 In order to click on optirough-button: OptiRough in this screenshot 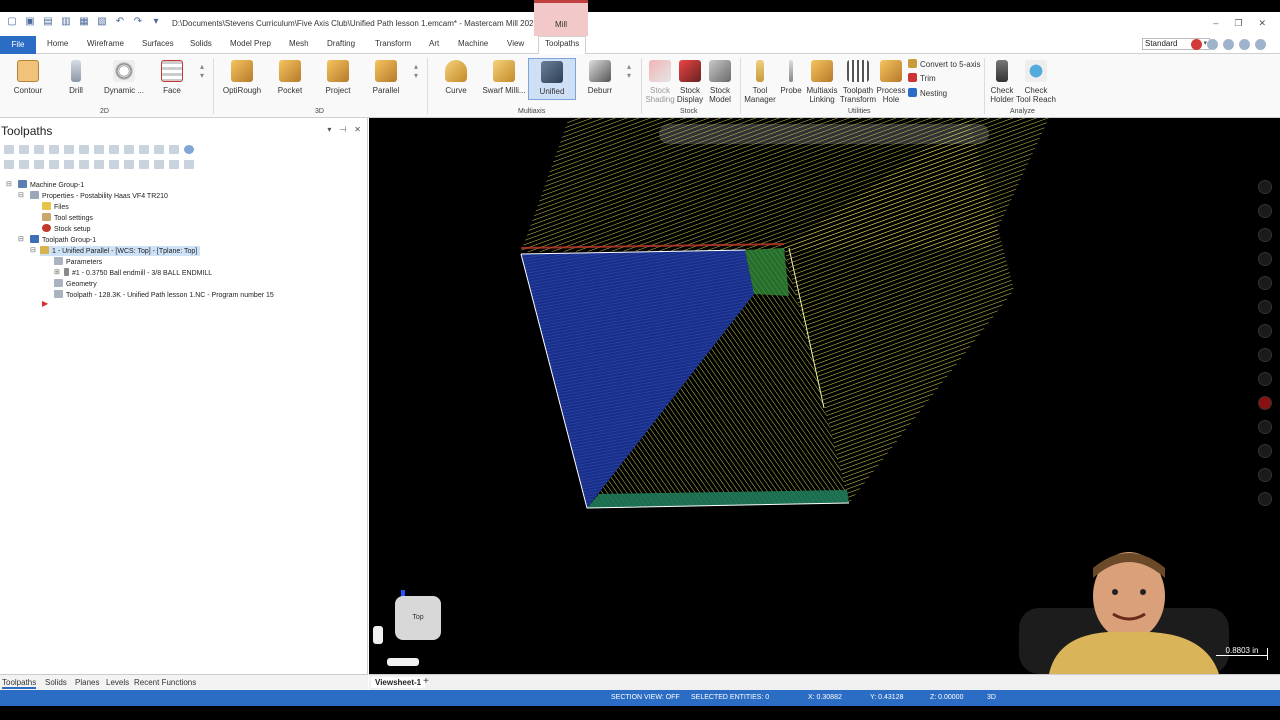, I will do `click(242, 77)`.